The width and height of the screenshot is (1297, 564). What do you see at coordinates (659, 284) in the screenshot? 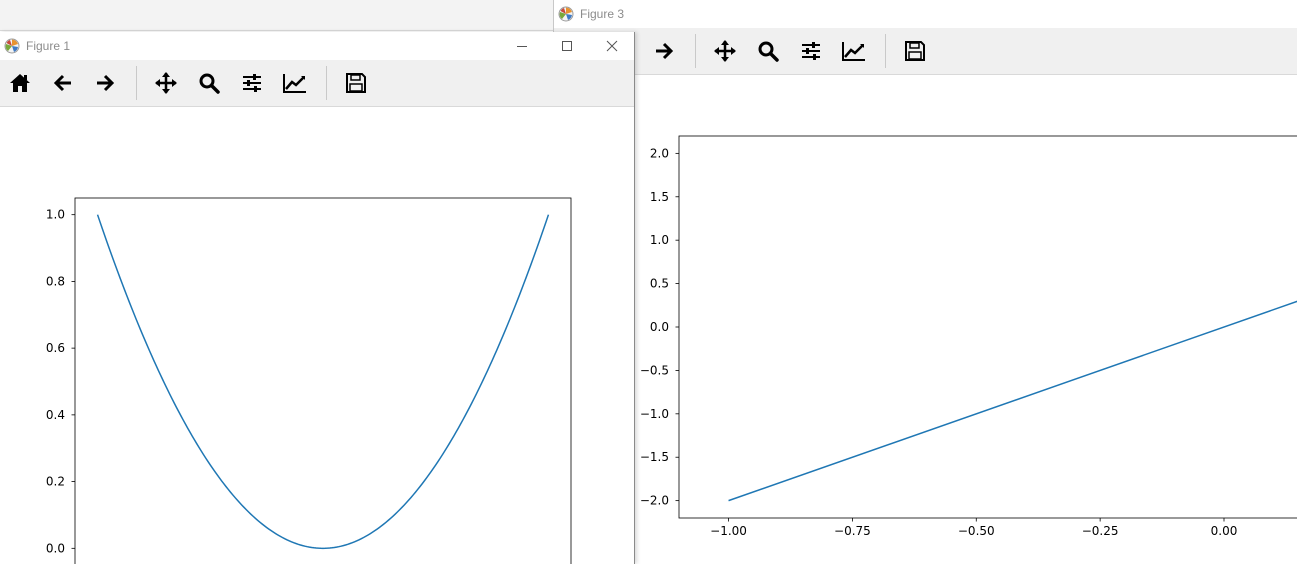
I see `y-tick-label: 0.5` at bounding box center [659, 284].